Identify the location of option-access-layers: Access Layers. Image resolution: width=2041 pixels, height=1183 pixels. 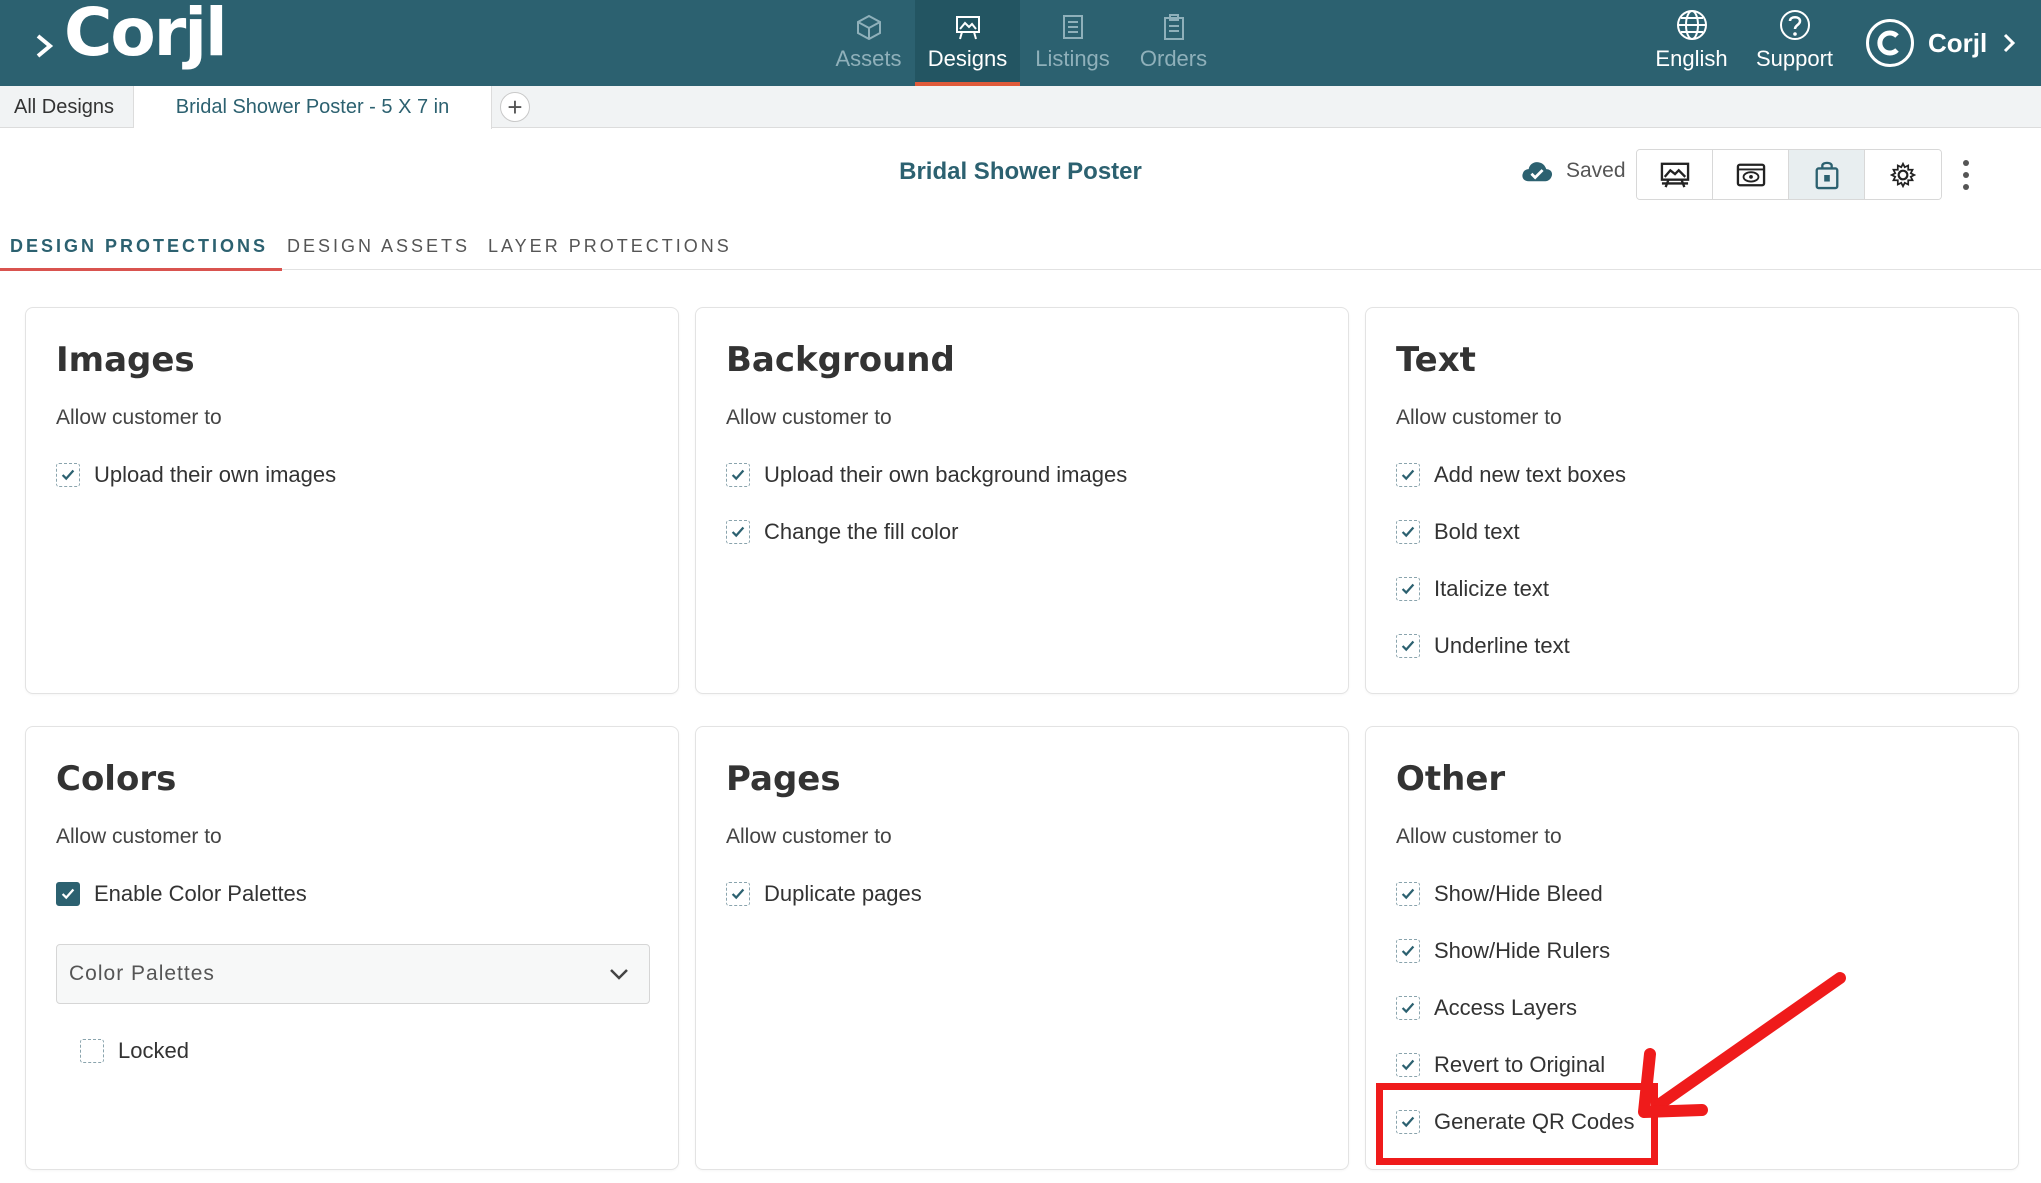
(1486, 1008).